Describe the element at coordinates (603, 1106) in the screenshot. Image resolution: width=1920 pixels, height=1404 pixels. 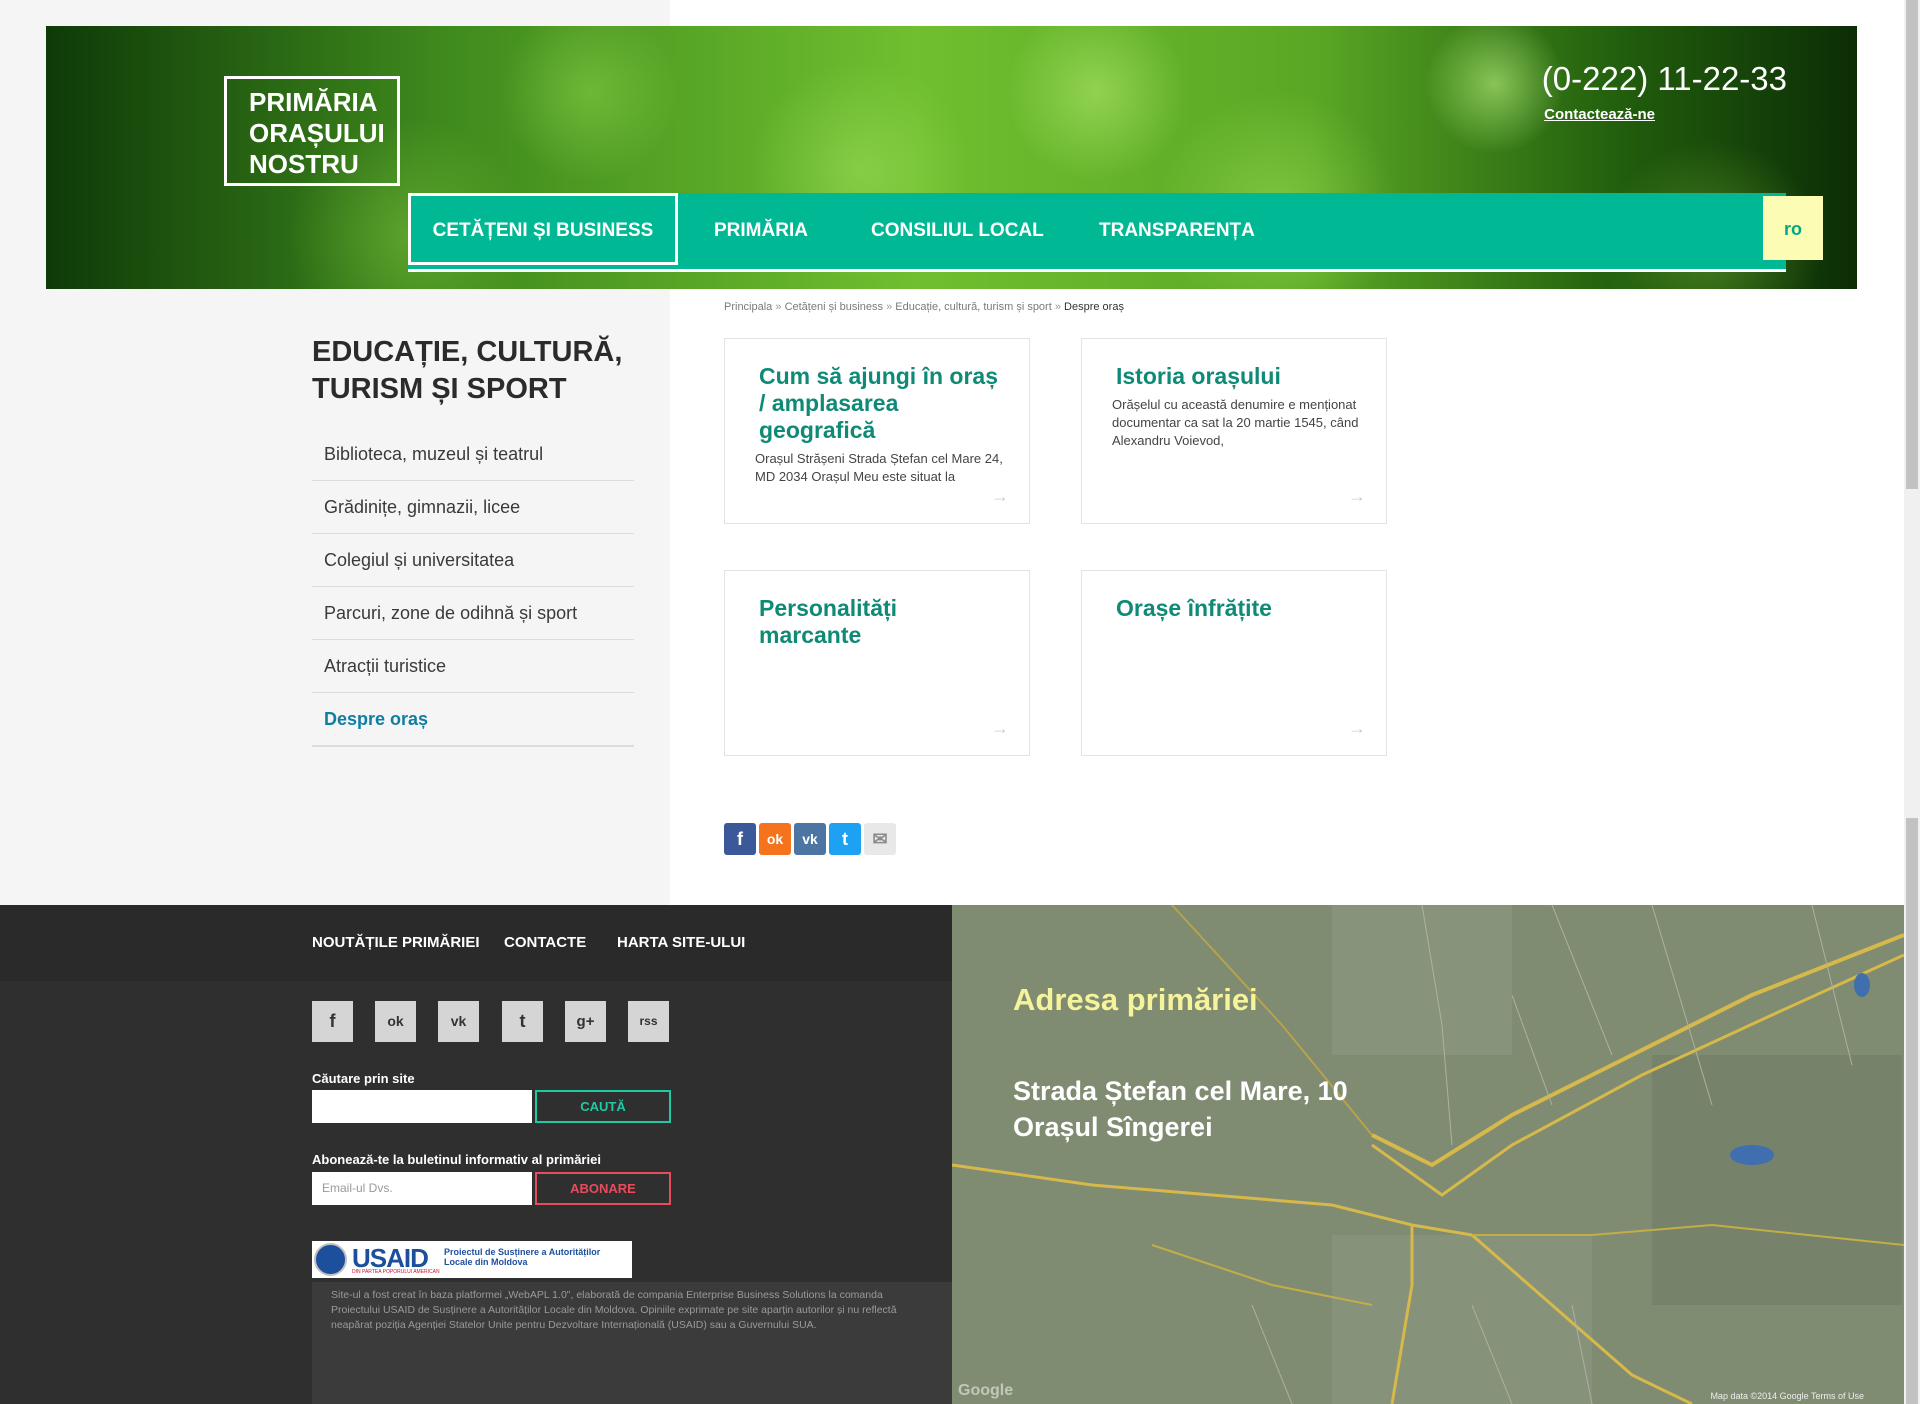
I see `search-button: CAUTĂ` at that location.